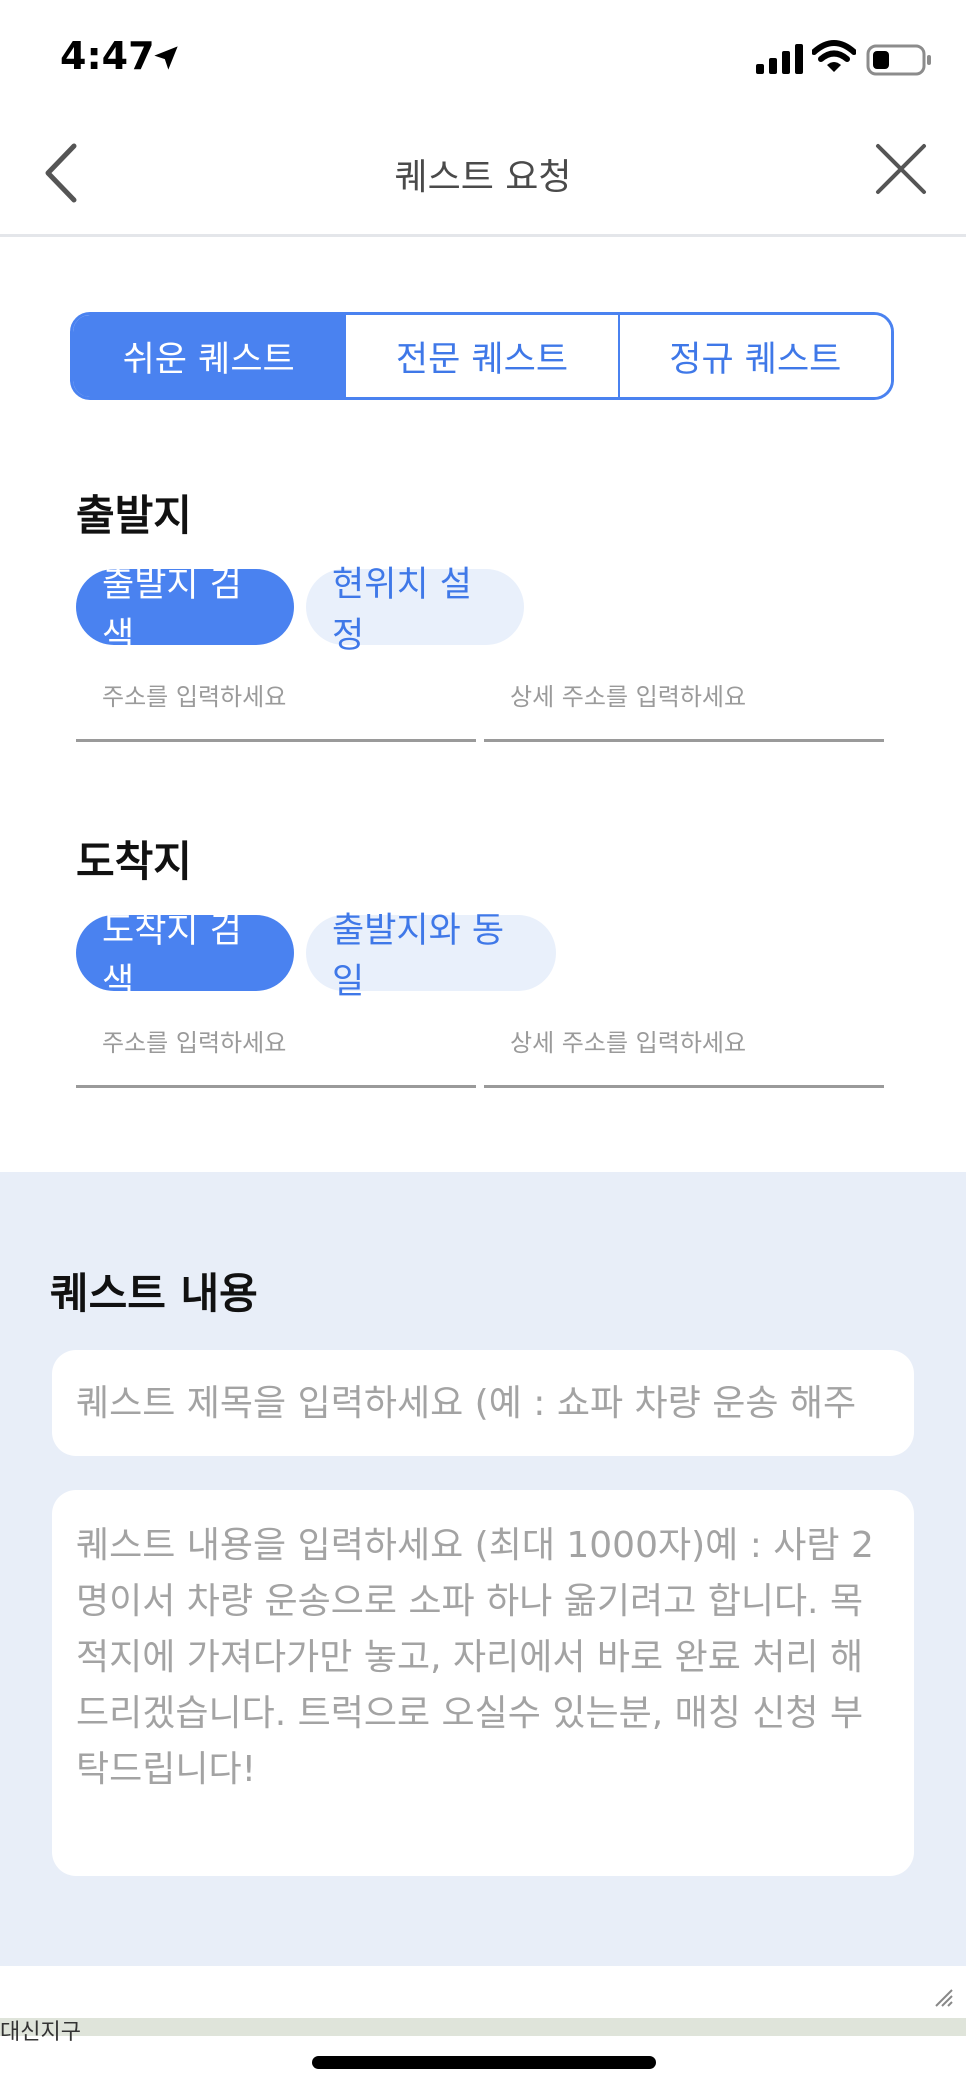  Describe the element at coordinates (185, 956) in the screenshot. I see `arrival-search-button: 도착지 검색` at that location.